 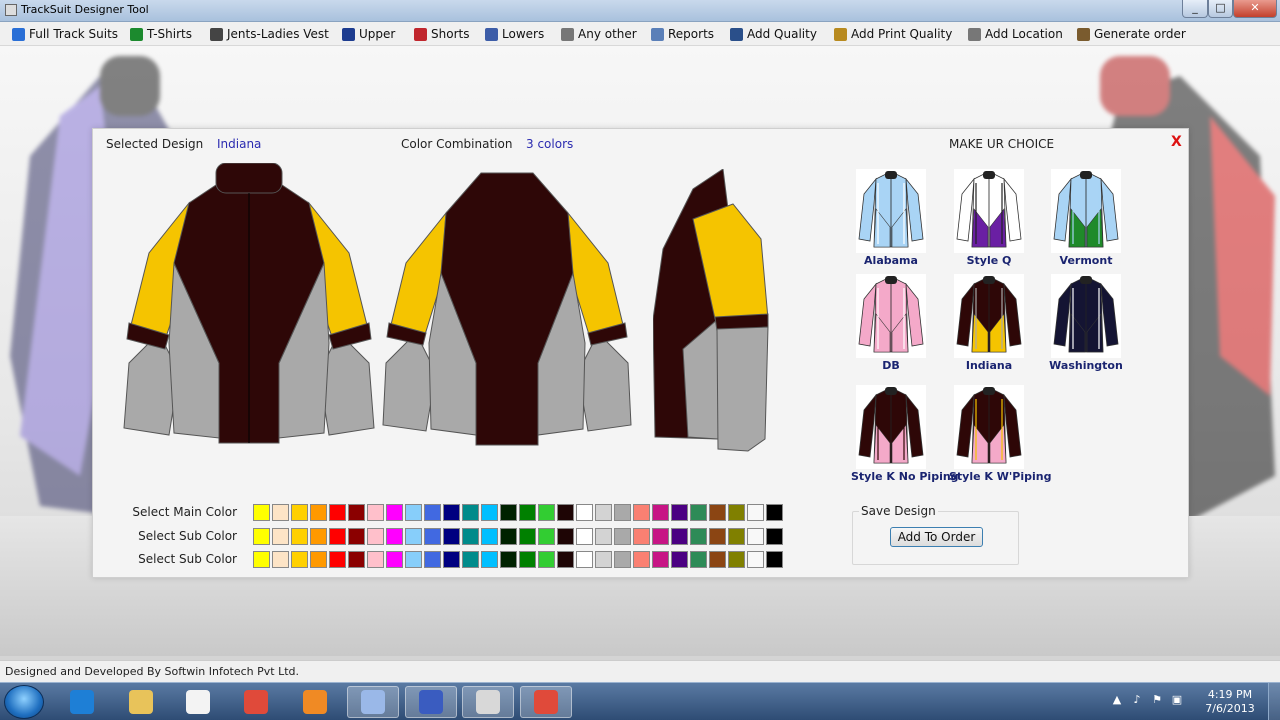 I want to click on panel-close-button: X, so click(x=1176, y=142).